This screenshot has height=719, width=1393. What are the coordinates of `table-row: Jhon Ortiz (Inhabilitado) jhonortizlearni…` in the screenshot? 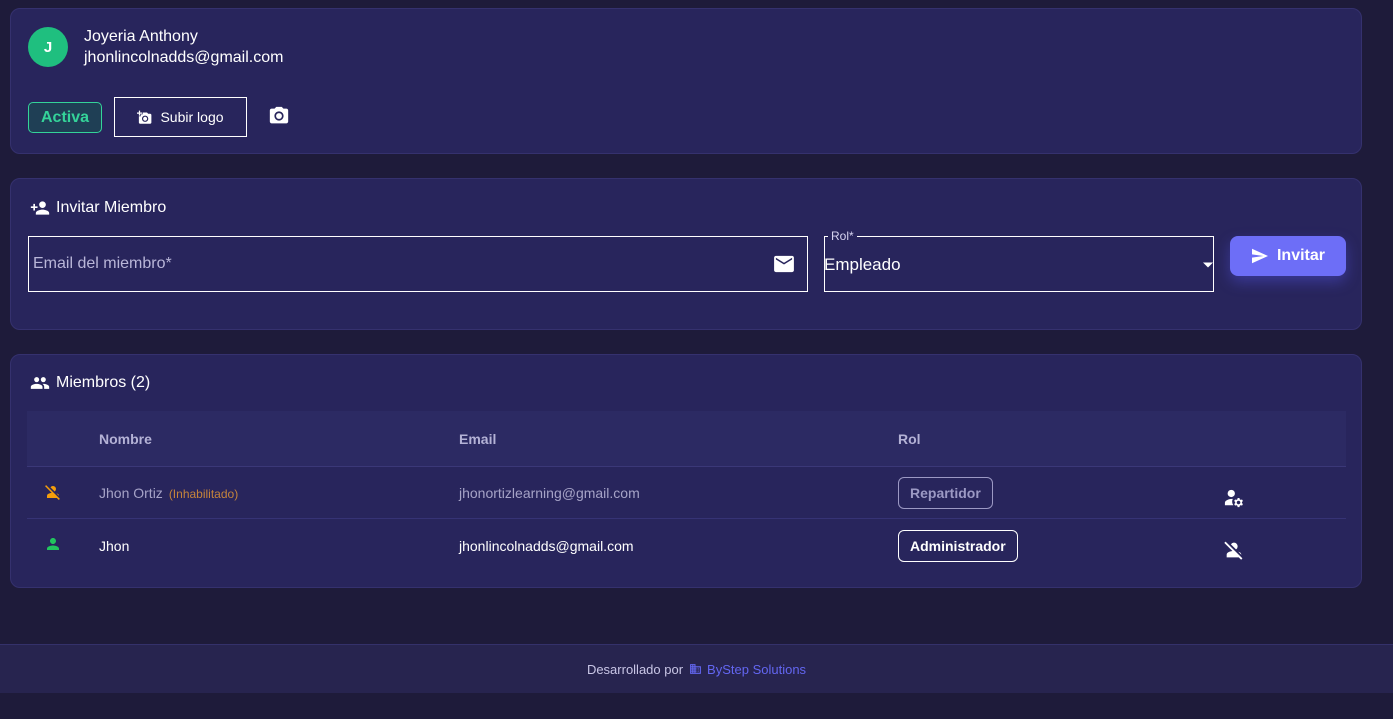 It's located at (686, 493).